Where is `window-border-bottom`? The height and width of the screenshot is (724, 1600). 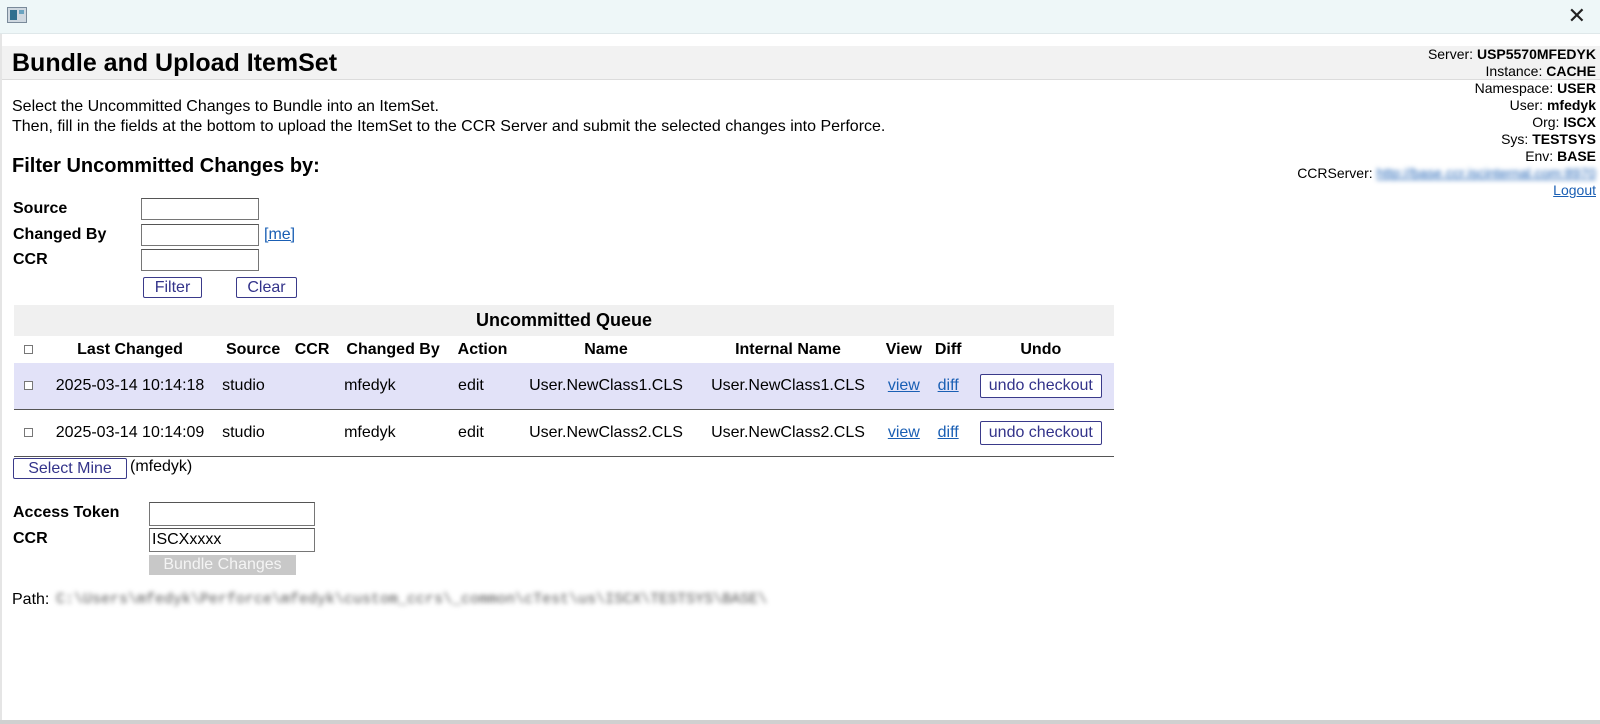
window-border-bottom is located at coordinates (800, 722).